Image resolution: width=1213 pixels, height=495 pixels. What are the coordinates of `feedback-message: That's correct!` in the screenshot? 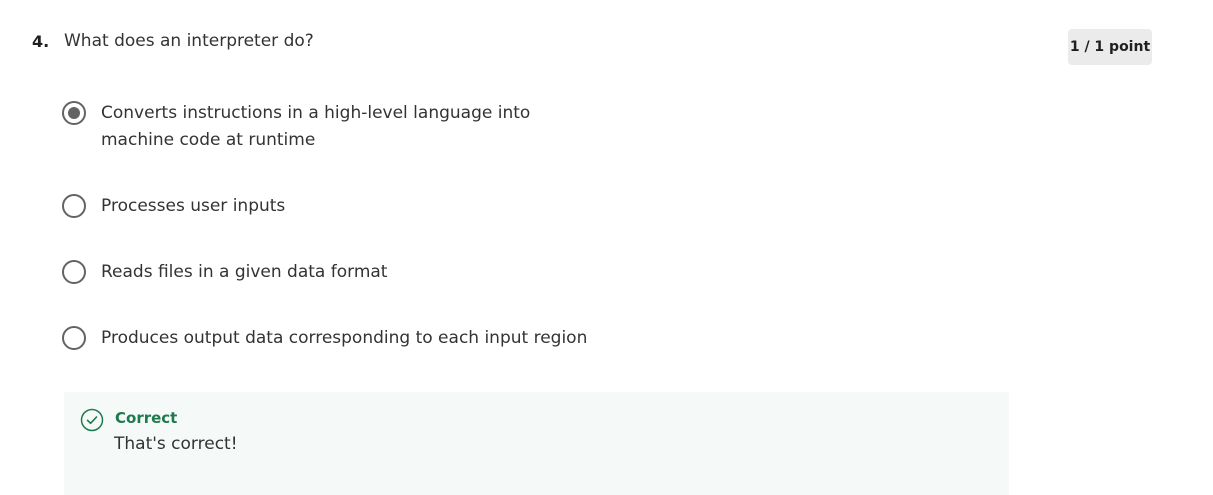 It's located at (176, 444).